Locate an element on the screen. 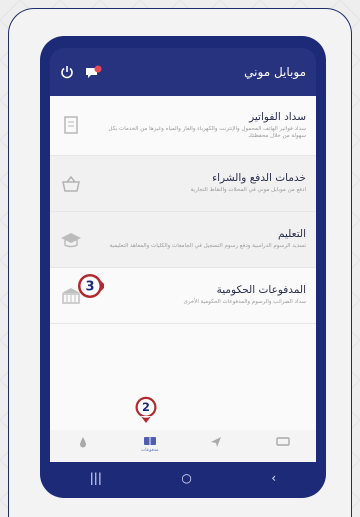  basket-icon is located at coordinates (71, 183).